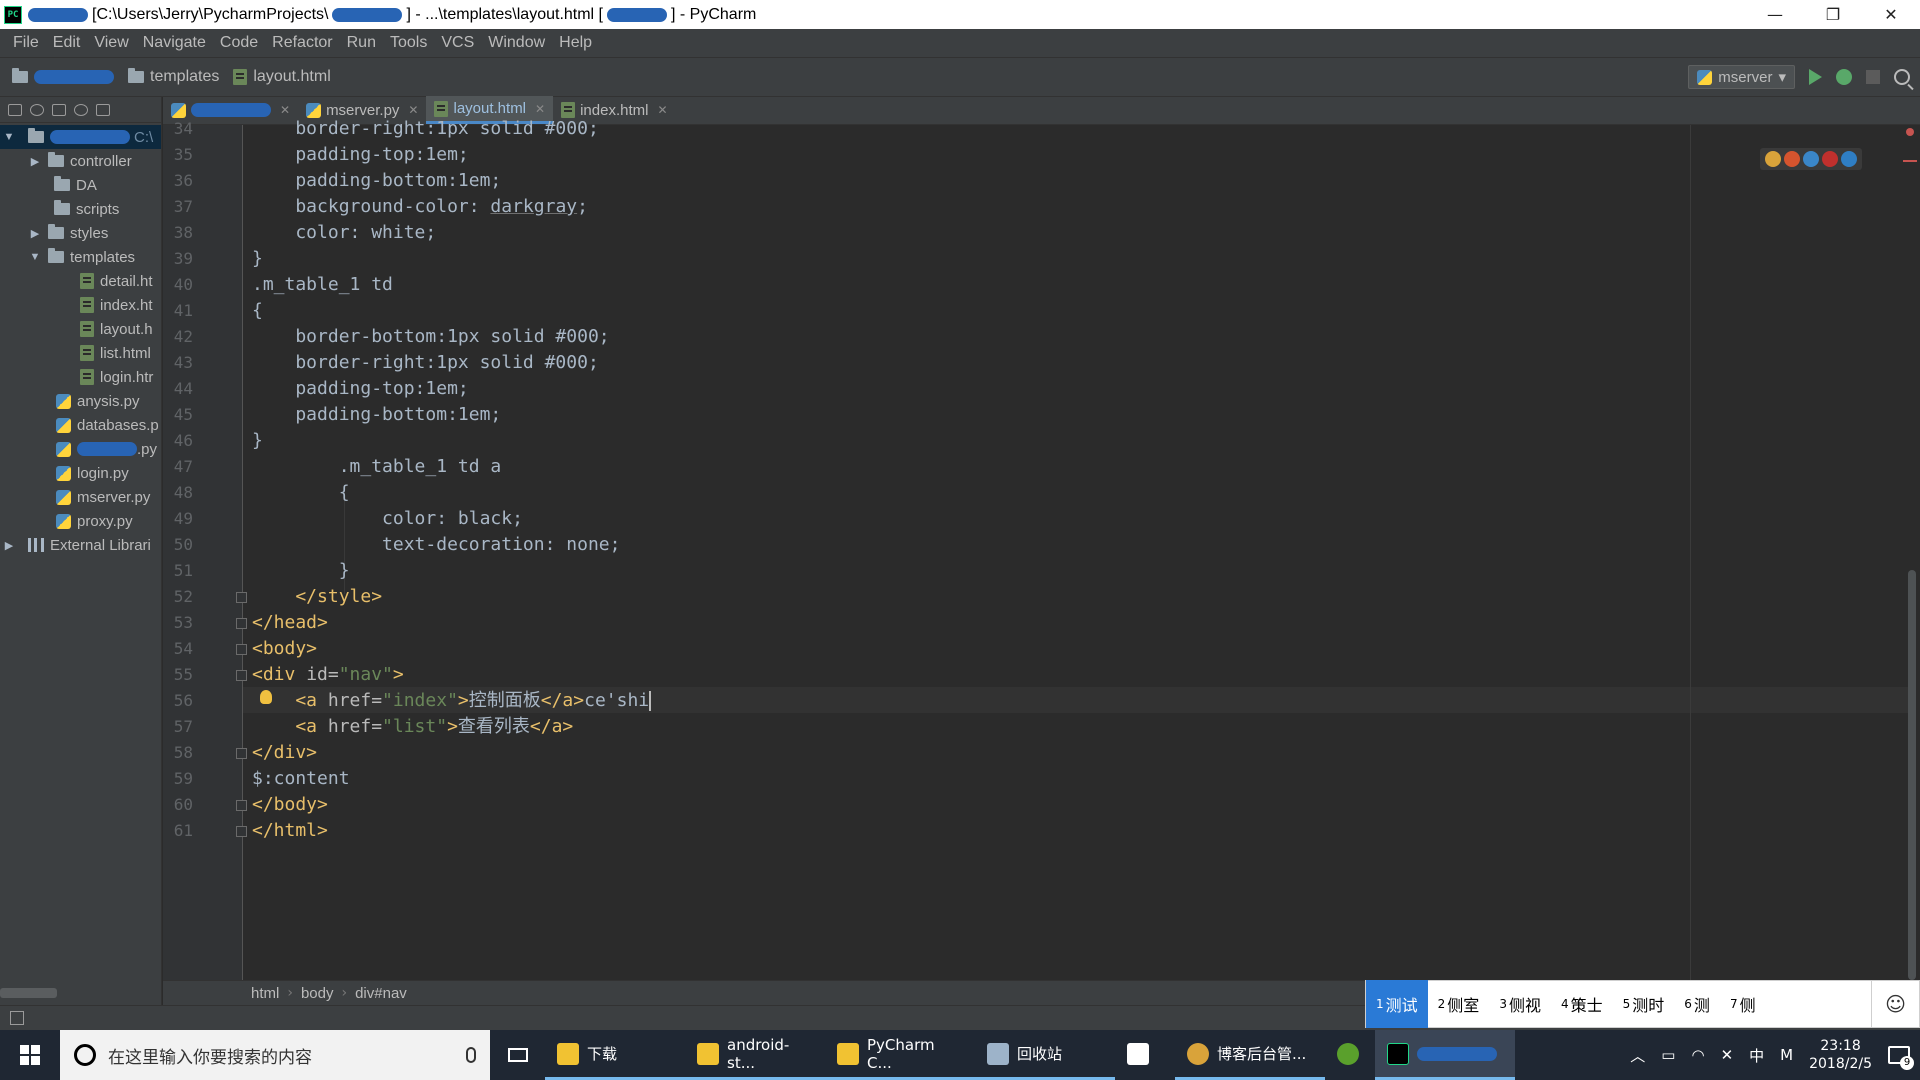  Describe the element at coordinates (1637, 1055) in the screenshot. I see `chevron-up-icon: ︿` at that location.